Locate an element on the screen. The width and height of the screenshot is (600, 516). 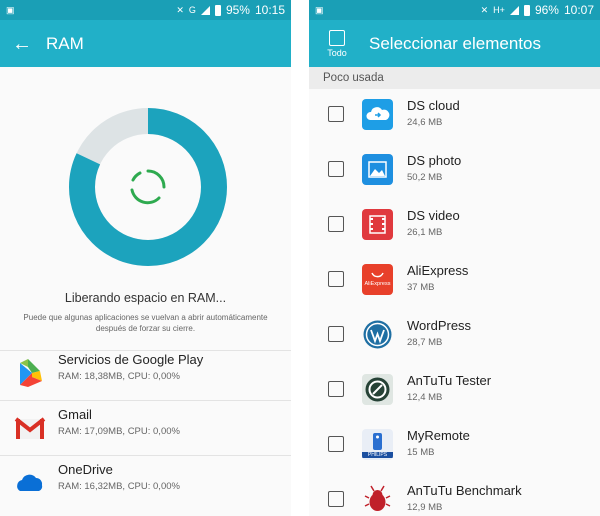
app-bar: Todo Seleccionar elementos is located at coordinates (454, 43).